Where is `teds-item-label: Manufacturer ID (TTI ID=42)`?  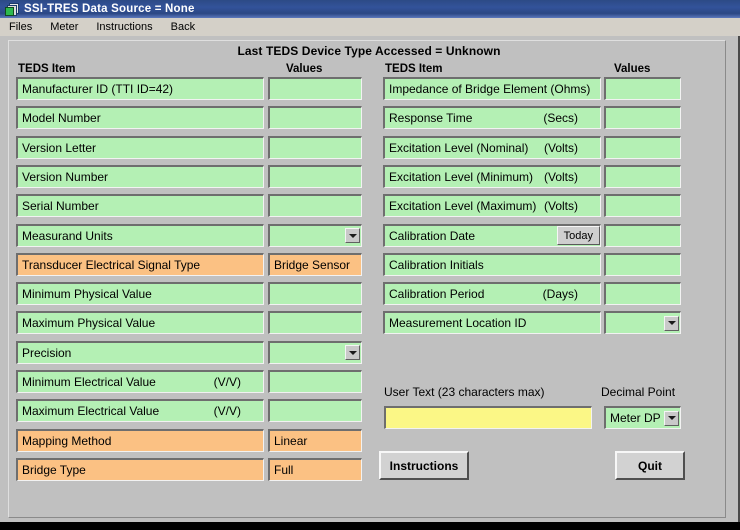 teds-item-label: Manufacturer ID (TTI ID=42) is located at coordinates (140, 88).